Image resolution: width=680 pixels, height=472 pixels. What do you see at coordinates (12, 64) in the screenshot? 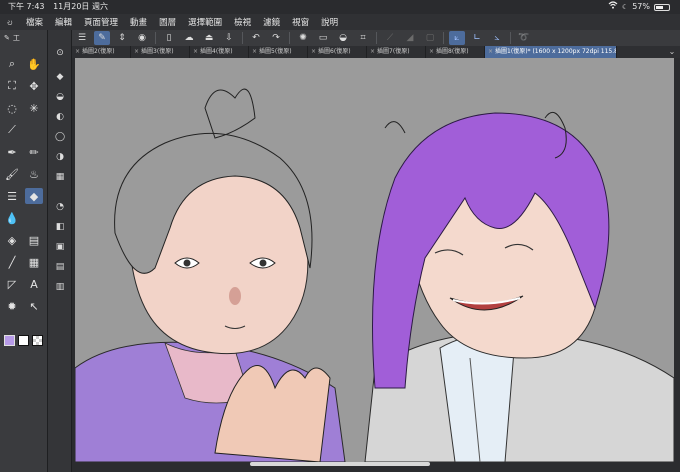
I see `zoom-tool-icon: ⌕` at bounding box center [12, 64].